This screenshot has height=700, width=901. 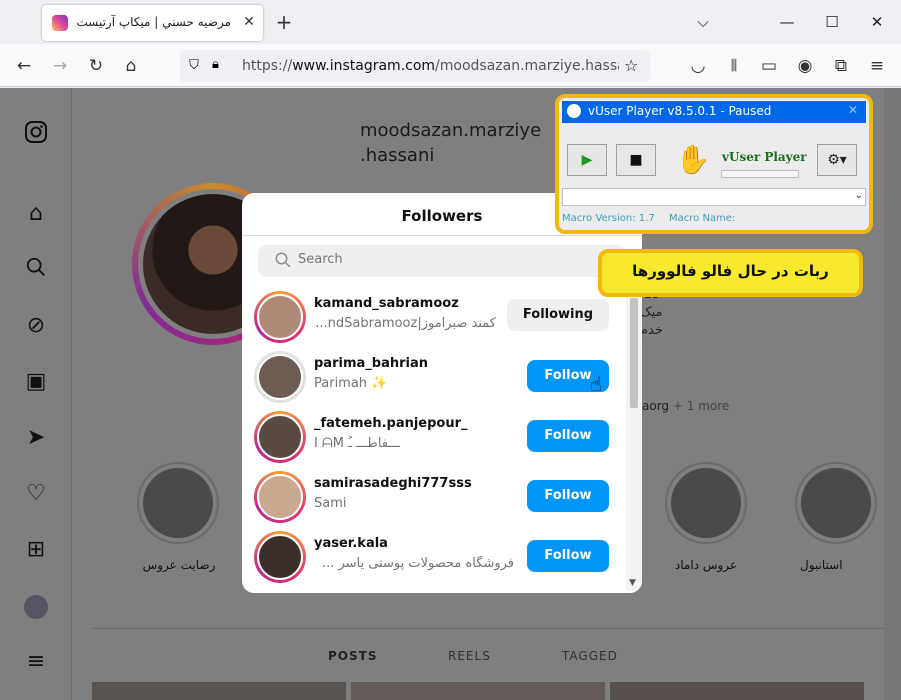 I want to click on callout-box: ربات در حال فالو فالوورها, so click(x=730, y=273).